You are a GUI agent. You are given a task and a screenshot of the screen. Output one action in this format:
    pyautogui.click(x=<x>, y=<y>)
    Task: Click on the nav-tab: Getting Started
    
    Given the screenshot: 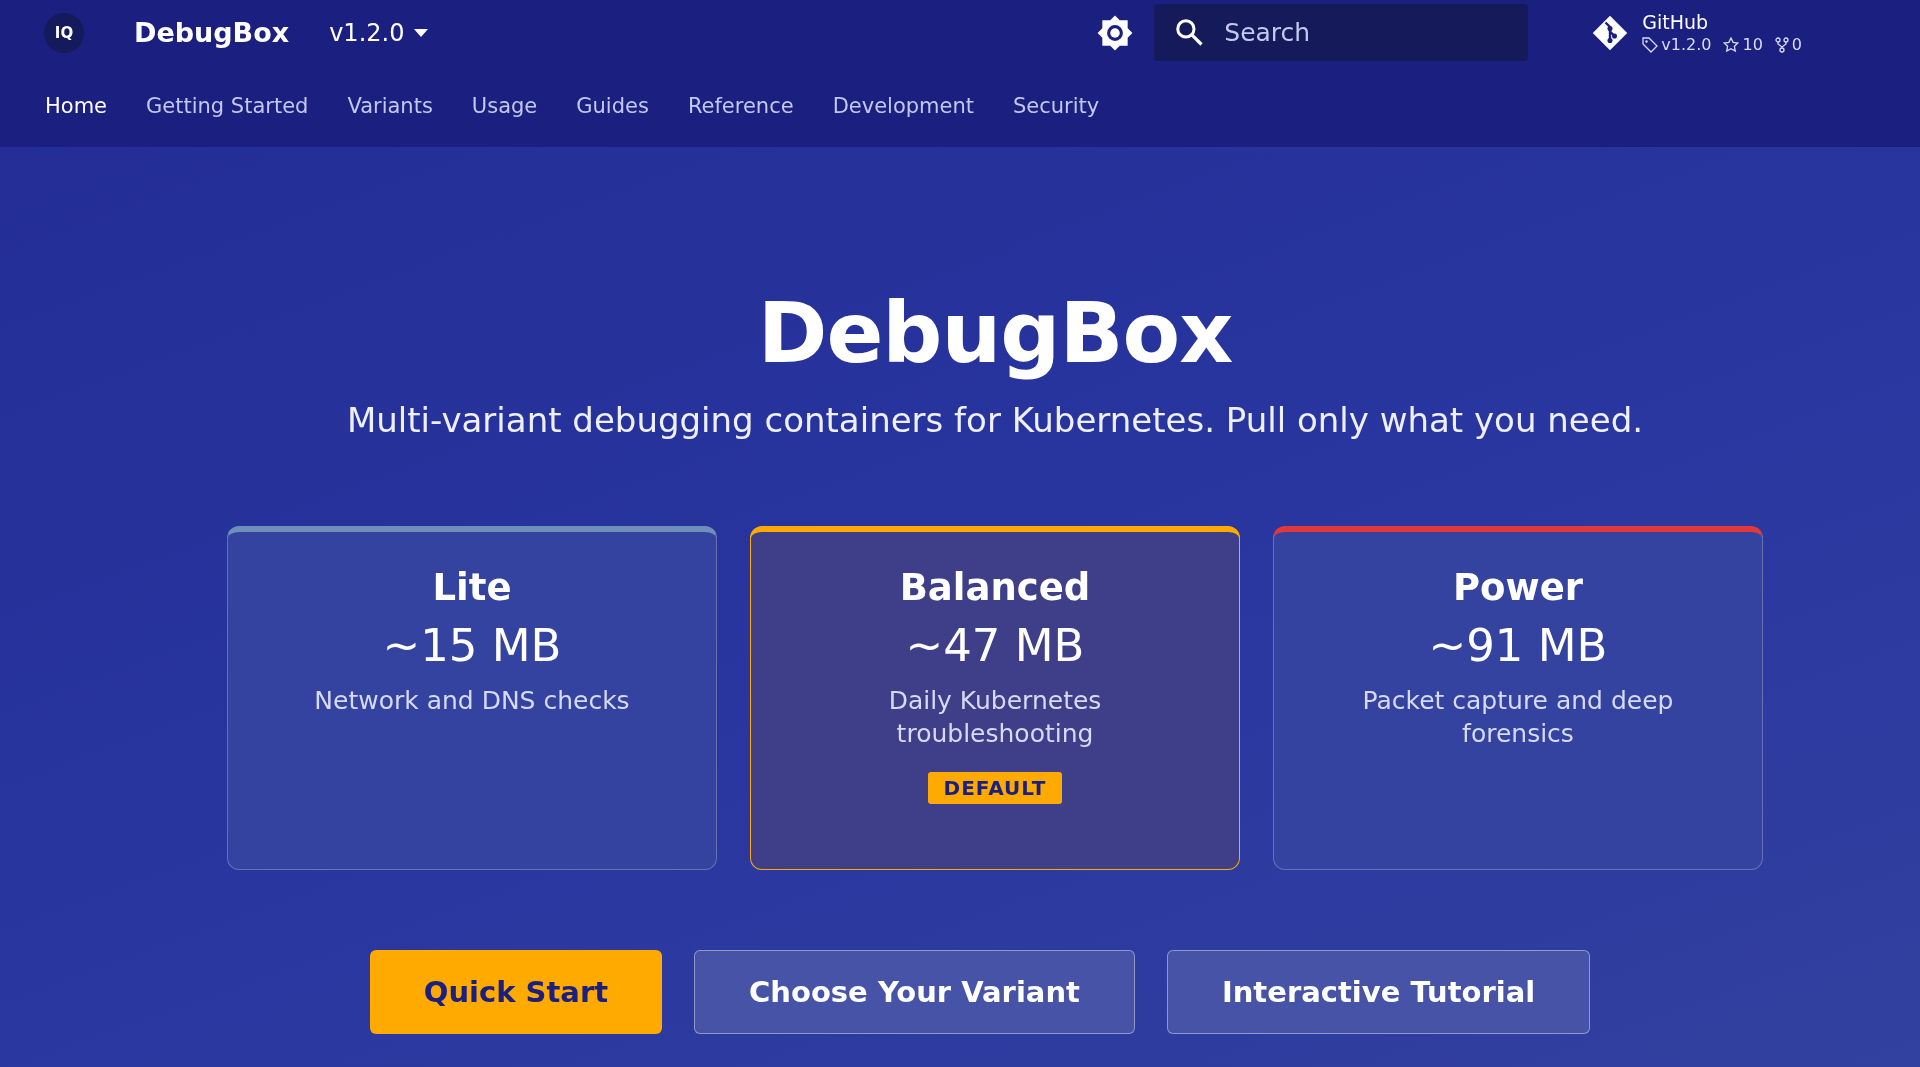 What is the action you would take?
    pyautogui.click(x=227, y=106)
    